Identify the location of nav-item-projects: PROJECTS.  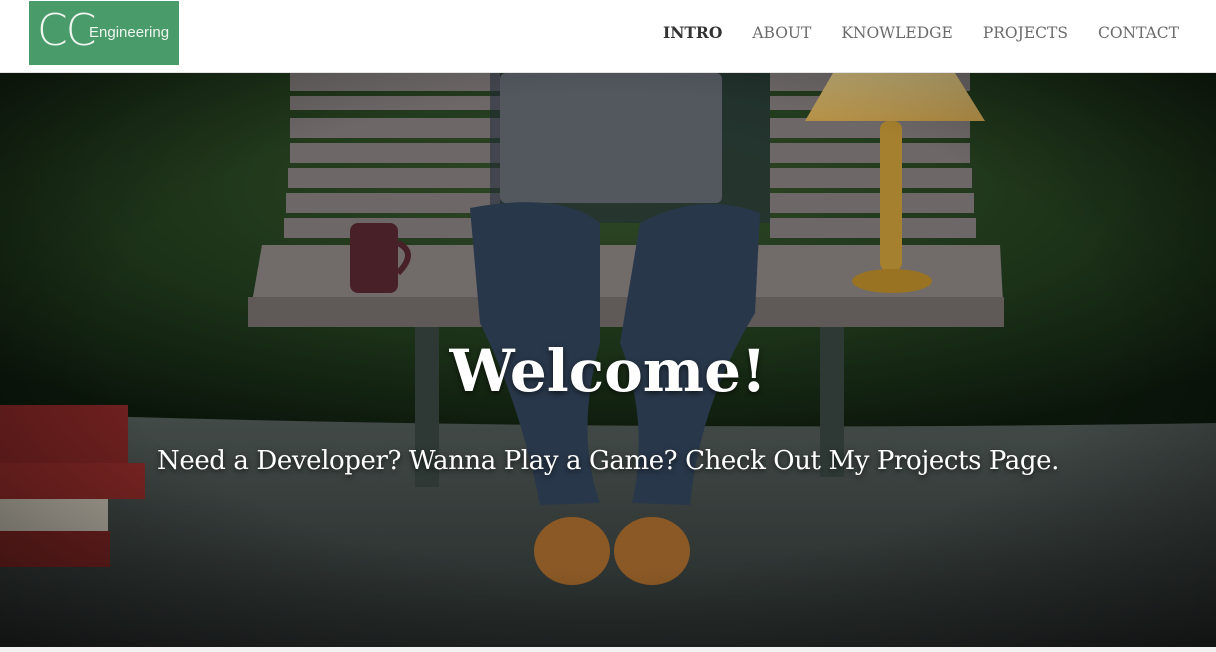
(1025, 33).